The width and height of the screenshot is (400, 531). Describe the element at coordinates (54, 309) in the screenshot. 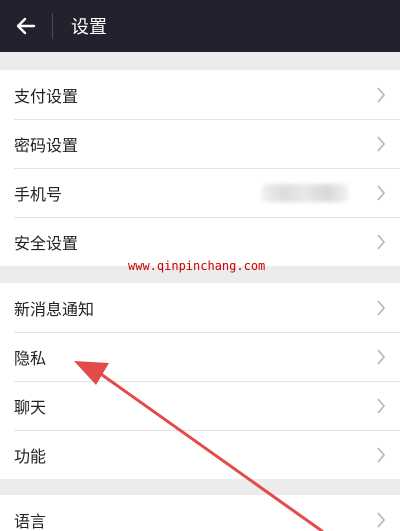

I see `settings-item-label: 新消息通知` at that location.